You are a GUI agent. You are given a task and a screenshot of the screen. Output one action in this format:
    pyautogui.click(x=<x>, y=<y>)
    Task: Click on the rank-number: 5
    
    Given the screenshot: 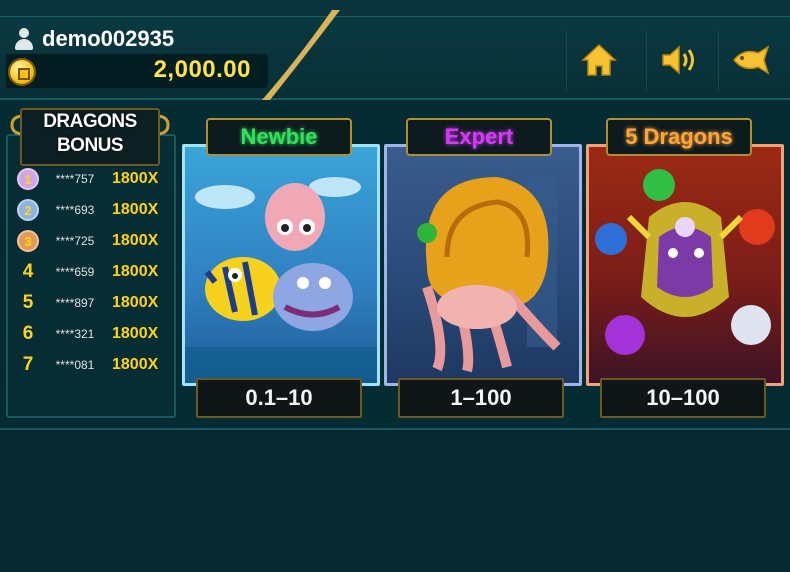 What is the action you would take?
    pyautogui.click(x=28, y=302)
    